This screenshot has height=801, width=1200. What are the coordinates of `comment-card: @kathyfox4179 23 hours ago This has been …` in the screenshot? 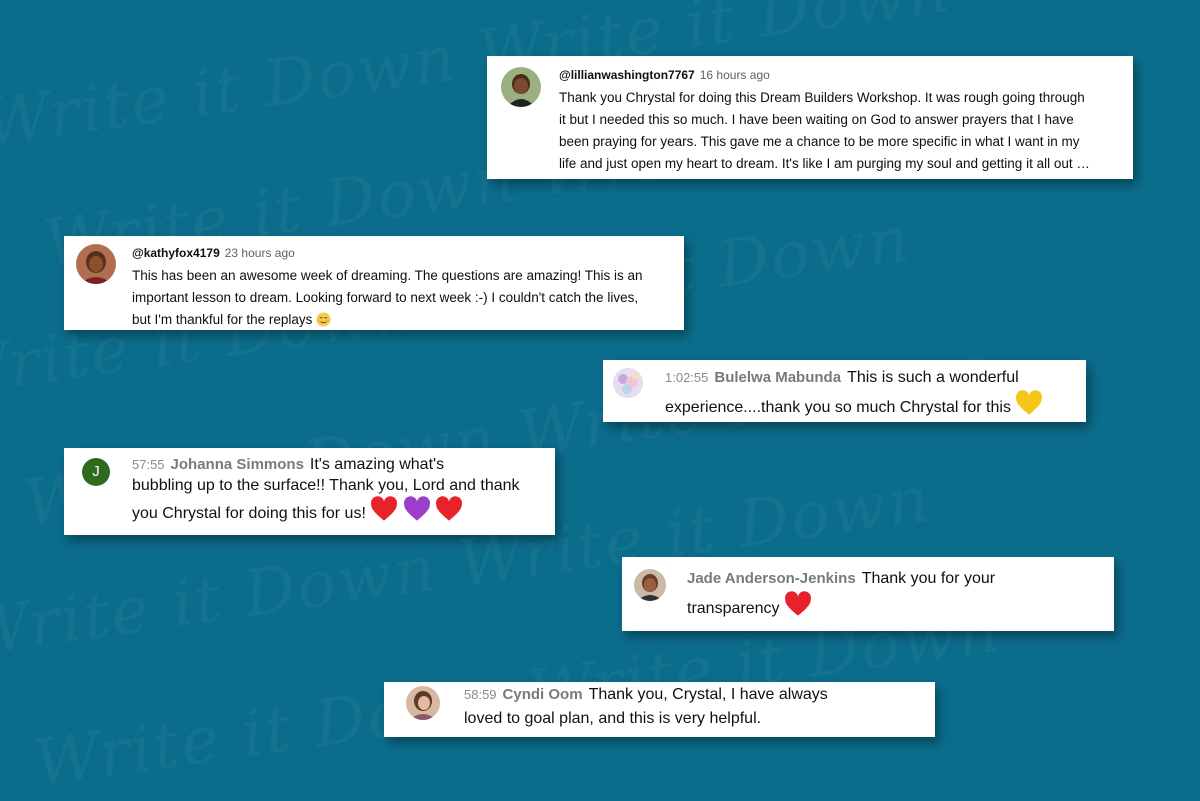 It's located at (374, 283).